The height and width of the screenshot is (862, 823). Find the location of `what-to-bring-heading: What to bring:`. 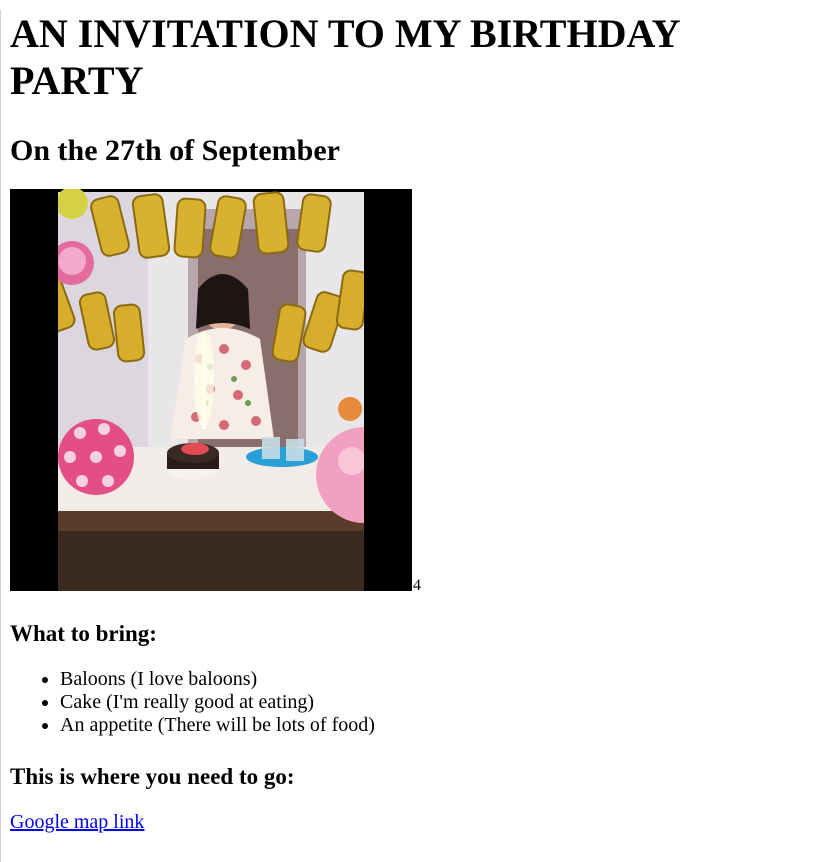

what-to-bring-heading: What to bring: is located at coordinates (83, 633).